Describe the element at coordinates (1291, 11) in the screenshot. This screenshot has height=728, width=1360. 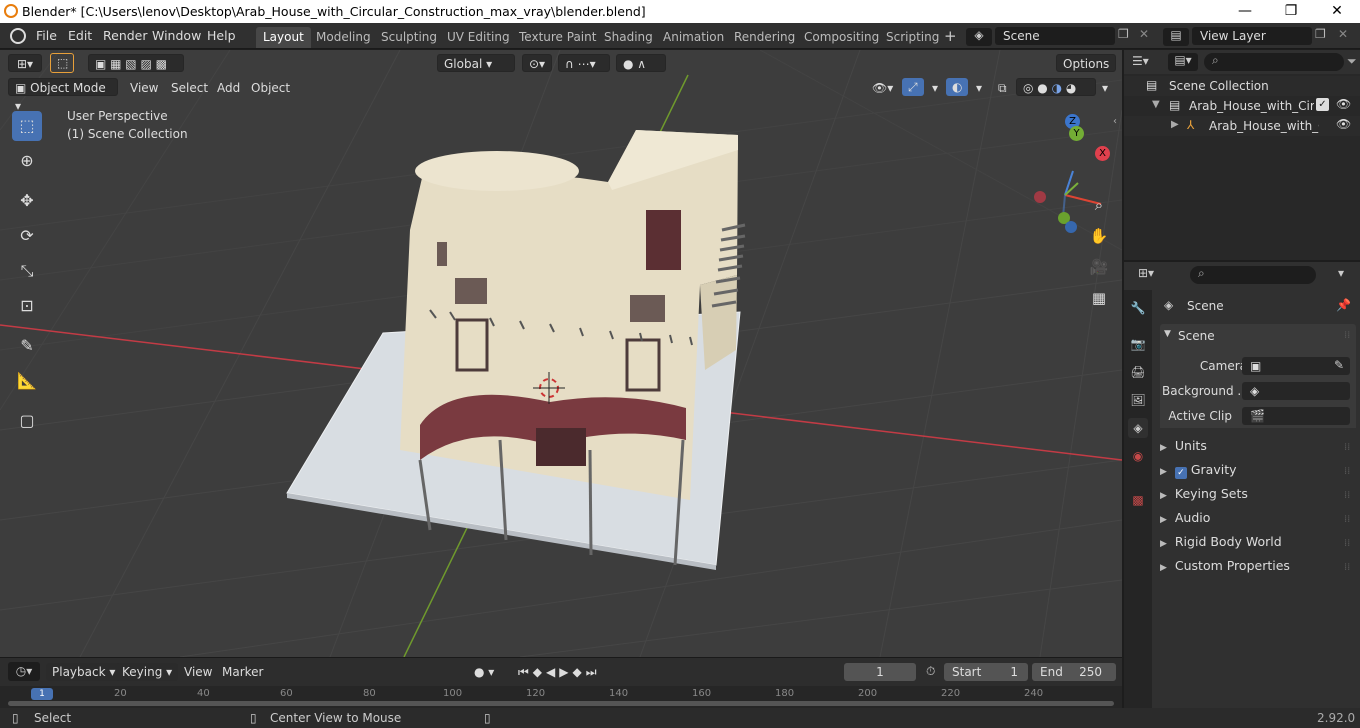
I see `maximize-button: ❐` at that location.